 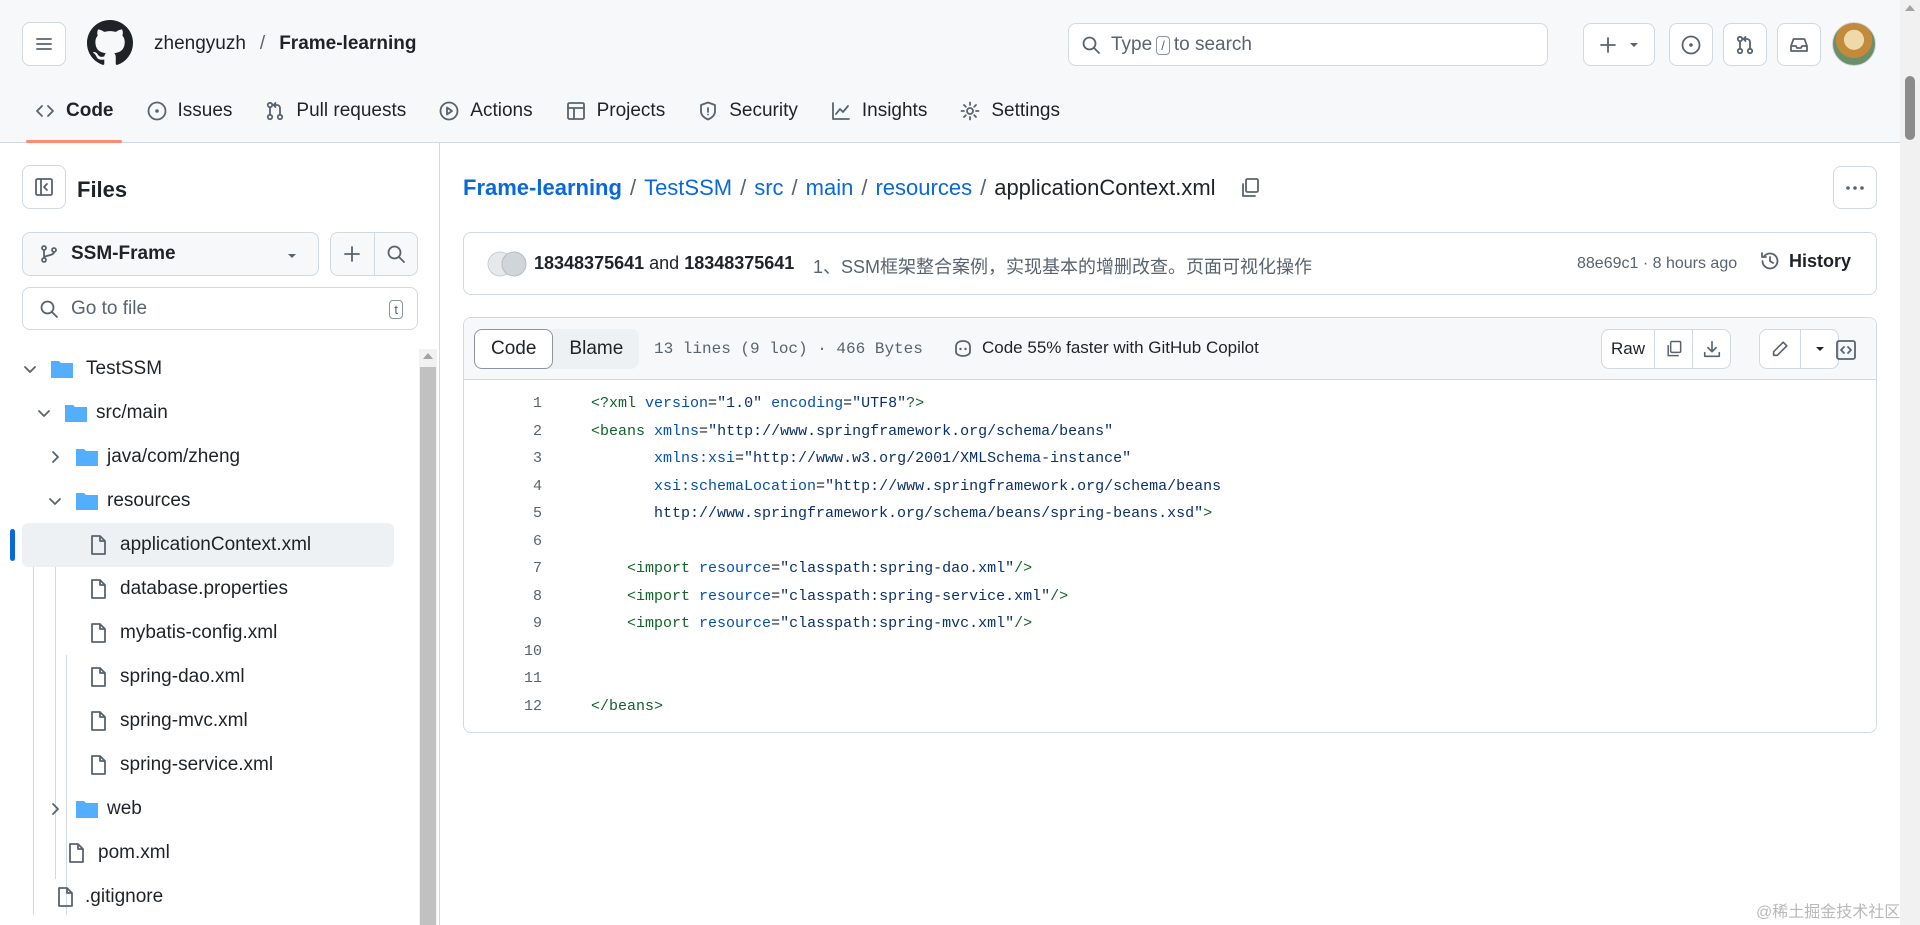 I want to click on github-logo-icon, so click(x=110, y=43).